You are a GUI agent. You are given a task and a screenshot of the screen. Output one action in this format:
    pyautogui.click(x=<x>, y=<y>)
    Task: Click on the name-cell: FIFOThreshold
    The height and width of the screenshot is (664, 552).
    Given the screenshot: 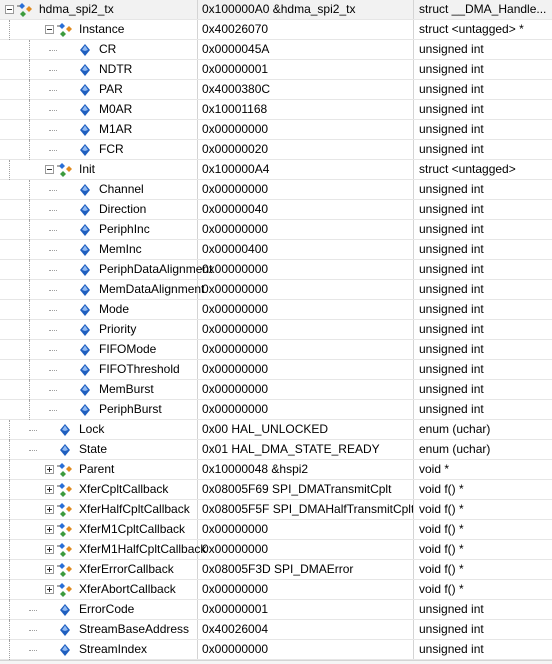 What is the action you would take?
    pyautogui.click(x=99, y=370)
    